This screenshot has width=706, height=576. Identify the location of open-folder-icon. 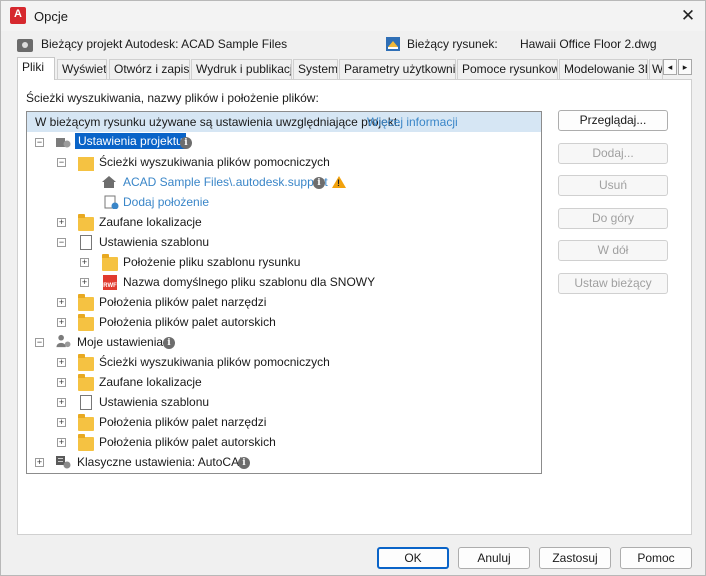
(86, 164).